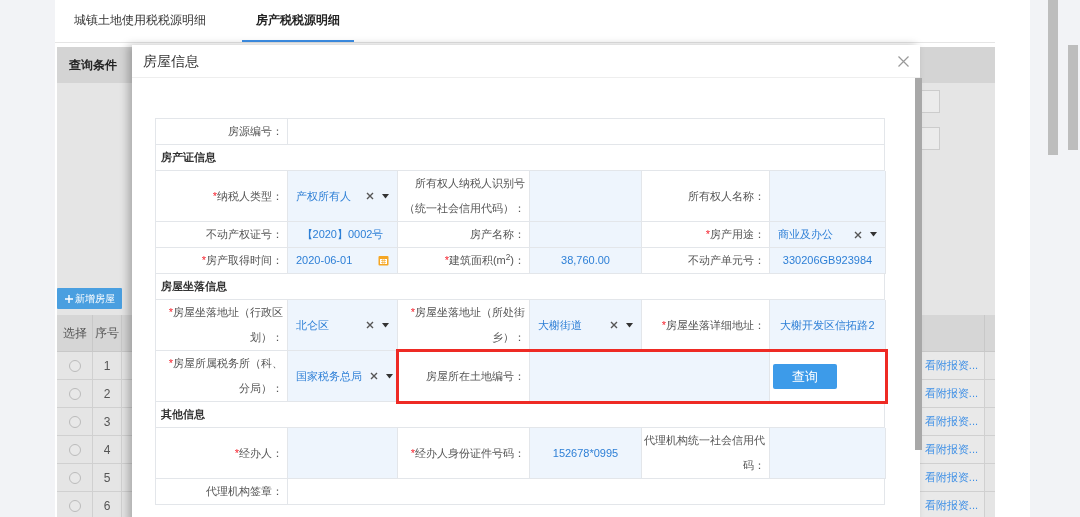 This screenshot has height=517, width=1080. Describe the element at coordinates (467, 453) in the screenshot. I see `field-label: *经办人身份证件号码：` at that location.